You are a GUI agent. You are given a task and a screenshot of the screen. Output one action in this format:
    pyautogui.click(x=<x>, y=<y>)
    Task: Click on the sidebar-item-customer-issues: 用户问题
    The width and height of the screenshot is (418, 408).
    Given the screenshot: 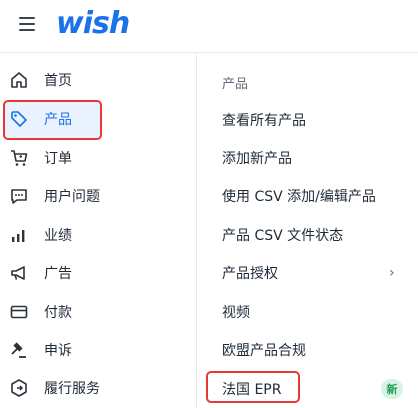 What is the action you would take?
    pyautogui.click(x=98, y=196)
    